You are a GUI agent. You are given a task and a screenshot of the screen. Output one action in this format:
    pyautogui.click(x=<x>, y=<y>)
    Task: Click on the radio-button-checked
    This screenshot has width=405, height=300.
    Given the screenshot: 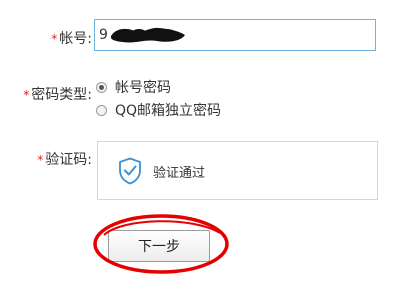 What is the action you would take?
    pyautogui.click(x=101, y=87)
    